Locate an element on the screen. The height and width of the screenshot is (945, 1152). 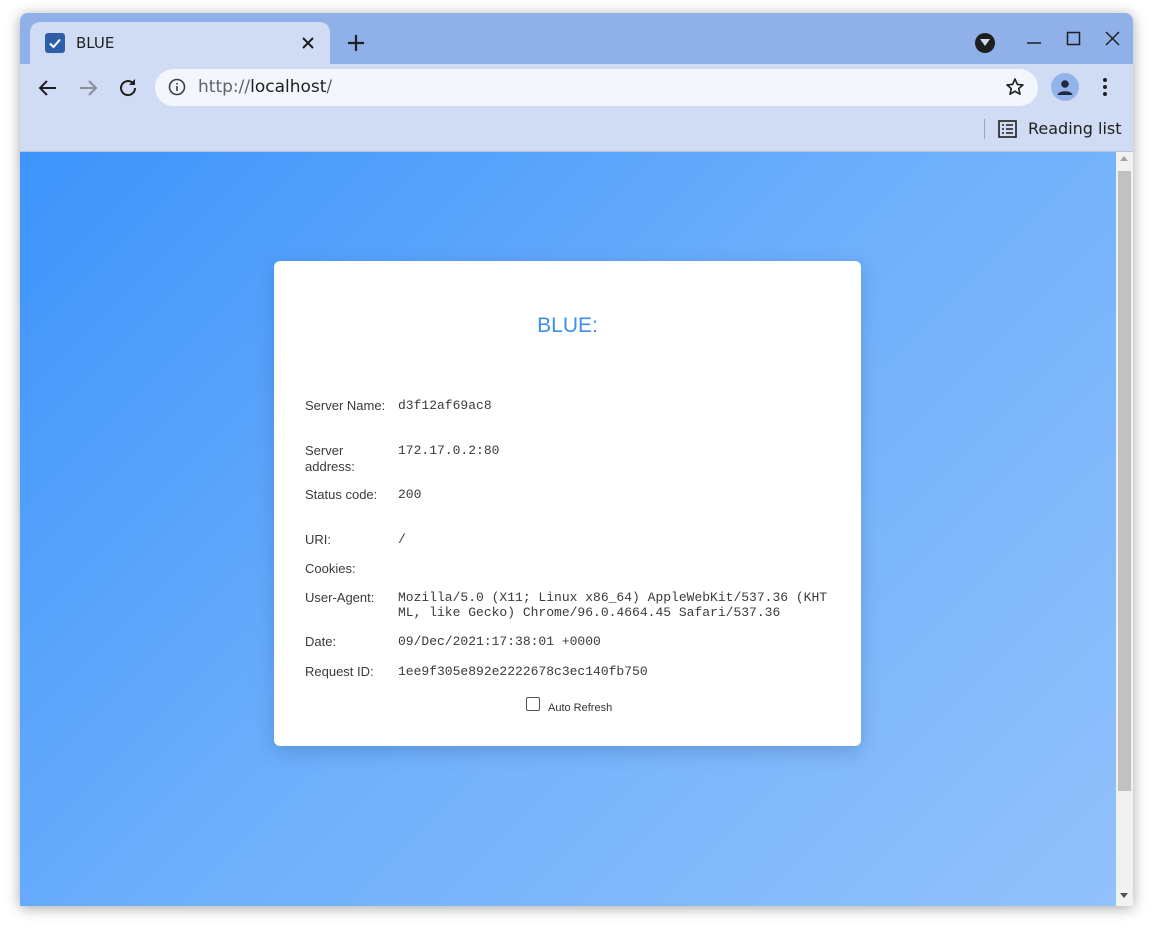
url-path: / is located at coordinates (329, 87).